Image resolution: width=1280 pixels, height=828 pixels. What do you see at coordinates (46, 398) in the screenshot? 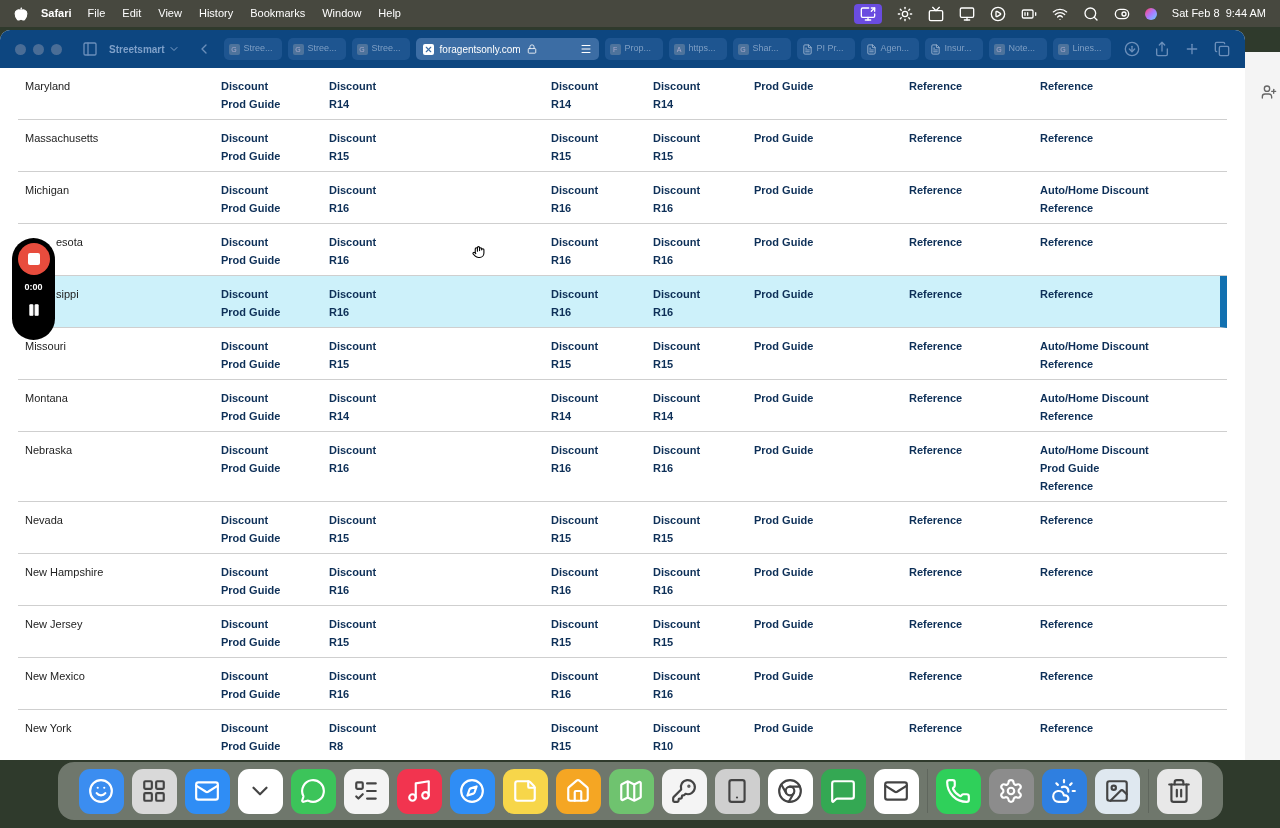
I see `state-name: Montana` at bounding box center [46, 398].